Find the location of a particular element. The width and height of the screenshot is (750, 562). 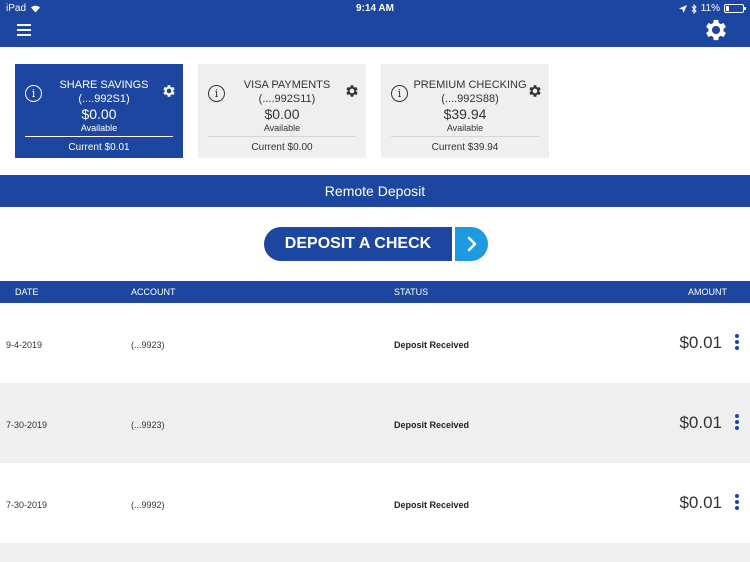

account-name: VISA PAYMENTS (....992S11) is located at coordinates (287, 92).